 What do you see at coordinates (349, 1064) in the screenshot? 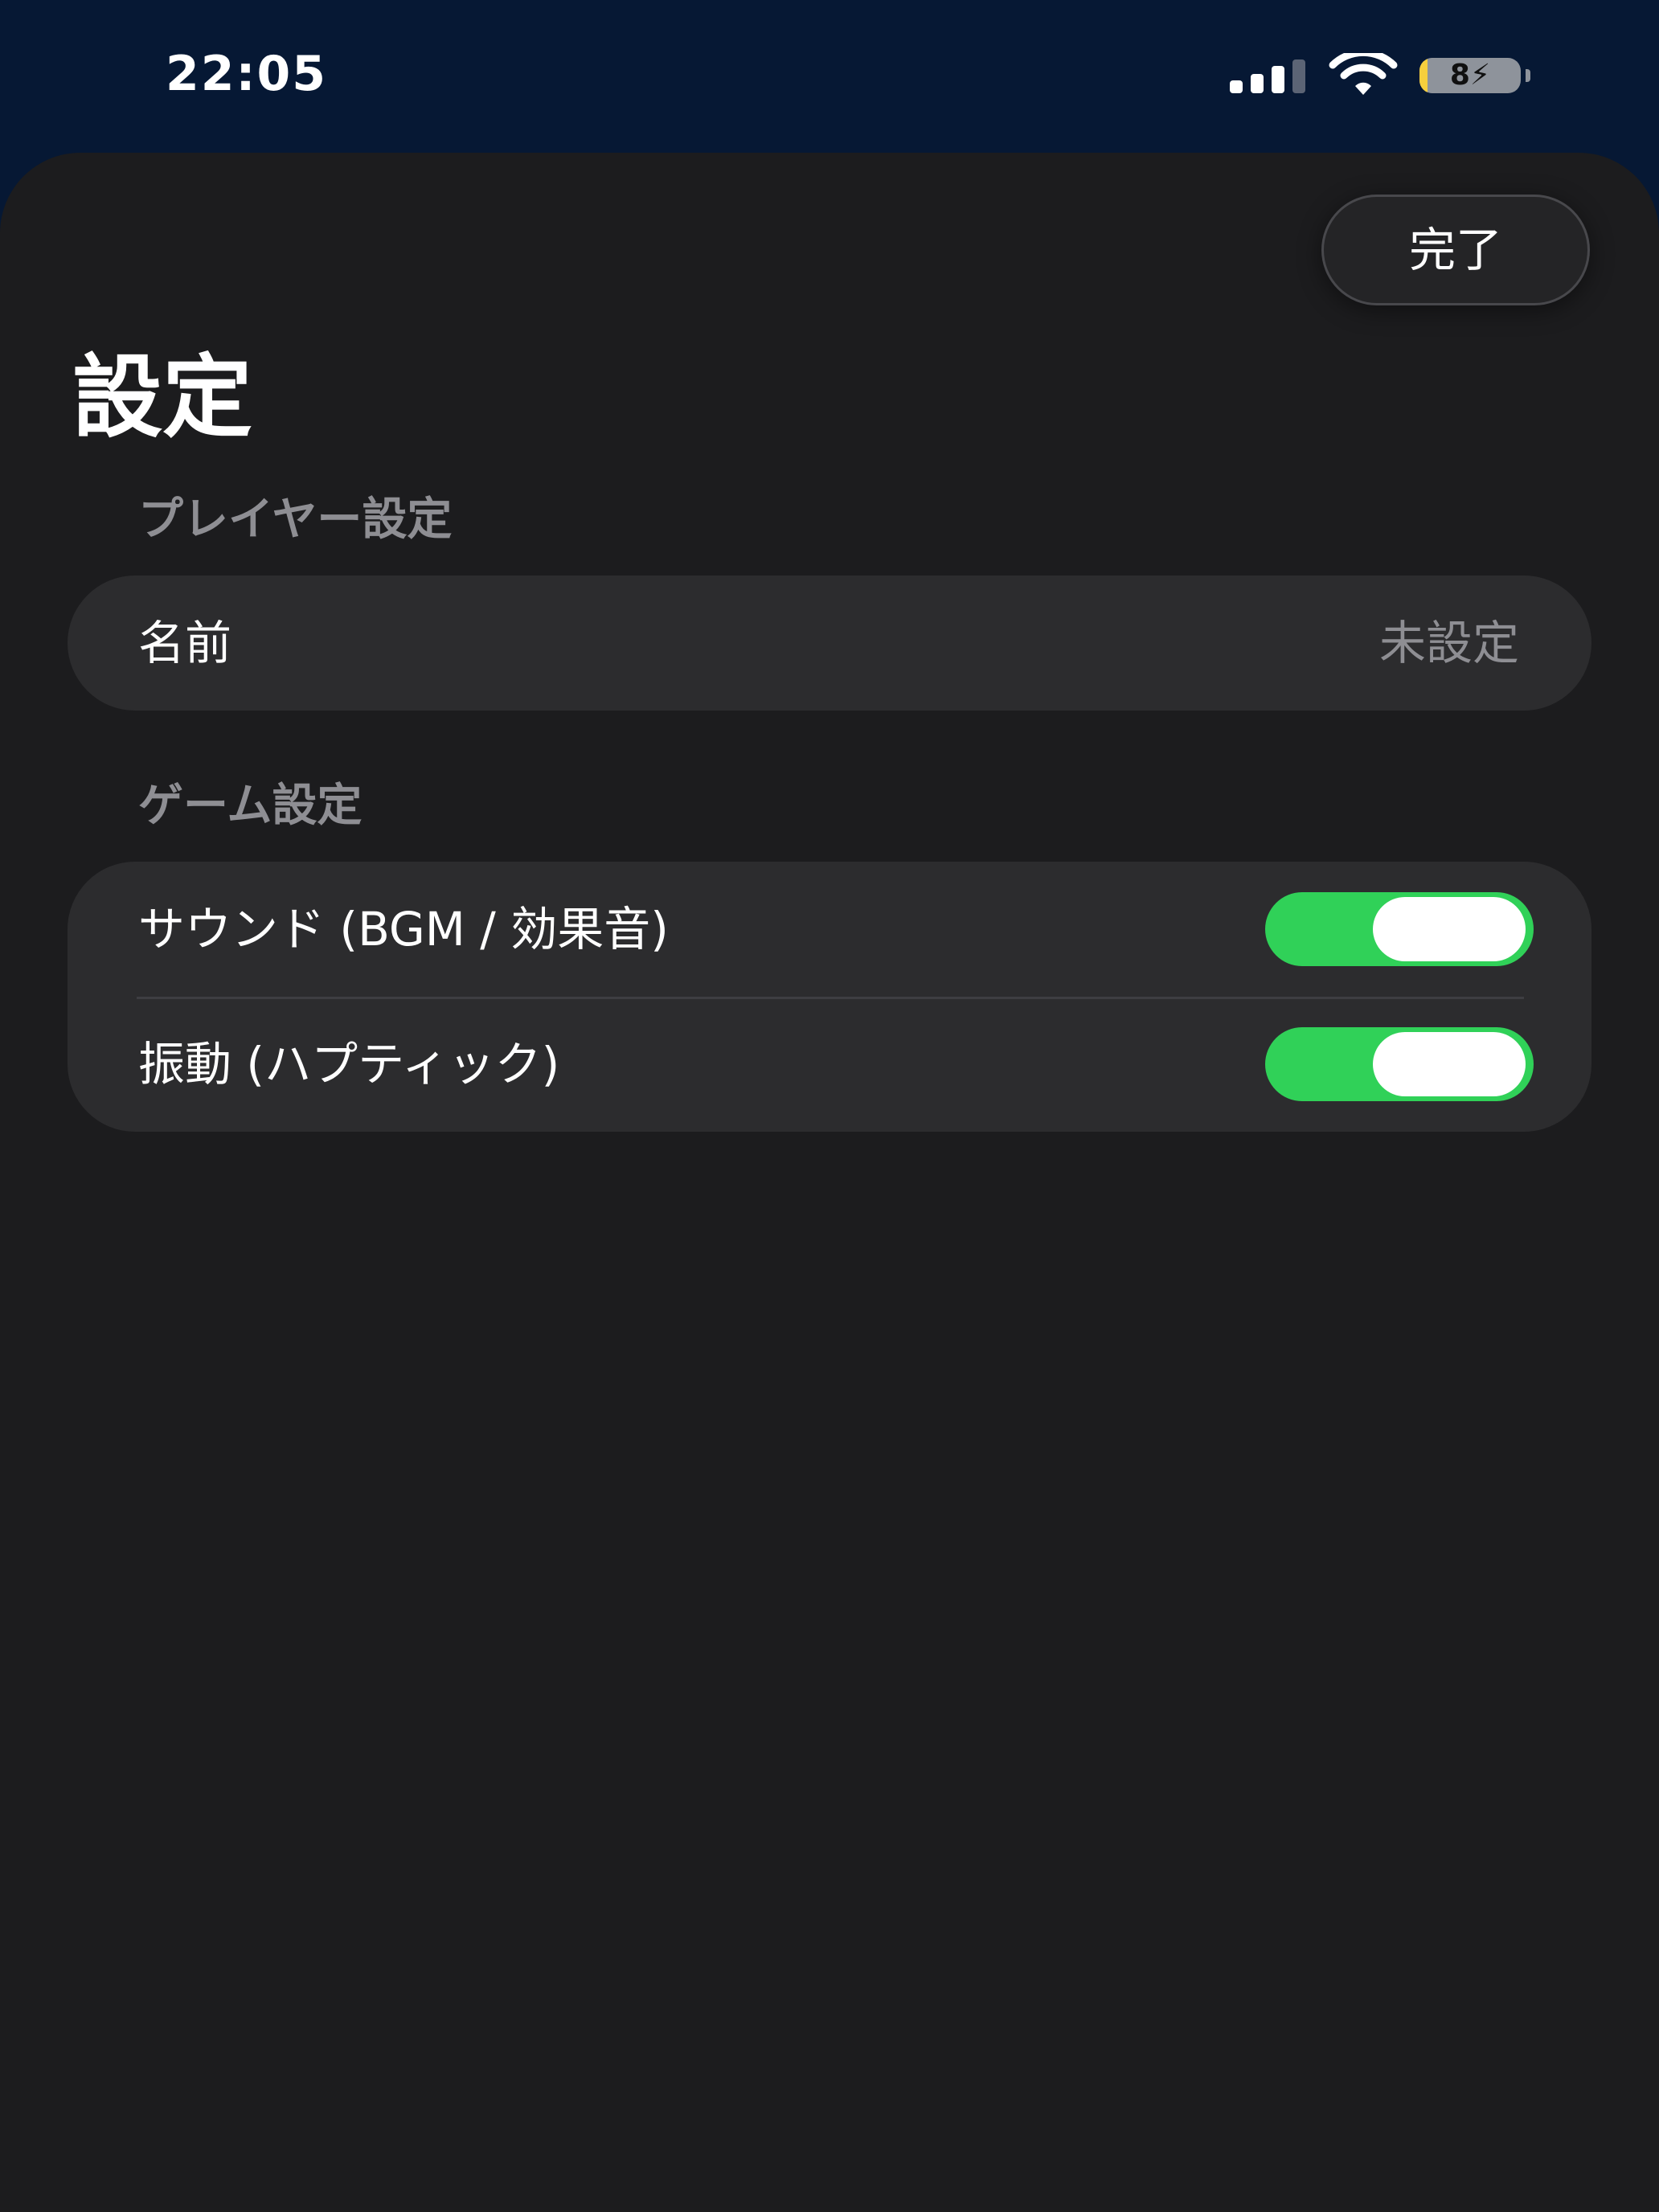
I see `vibration-label: 振動 (ハプティック)` at bounding box center [349, 1064].